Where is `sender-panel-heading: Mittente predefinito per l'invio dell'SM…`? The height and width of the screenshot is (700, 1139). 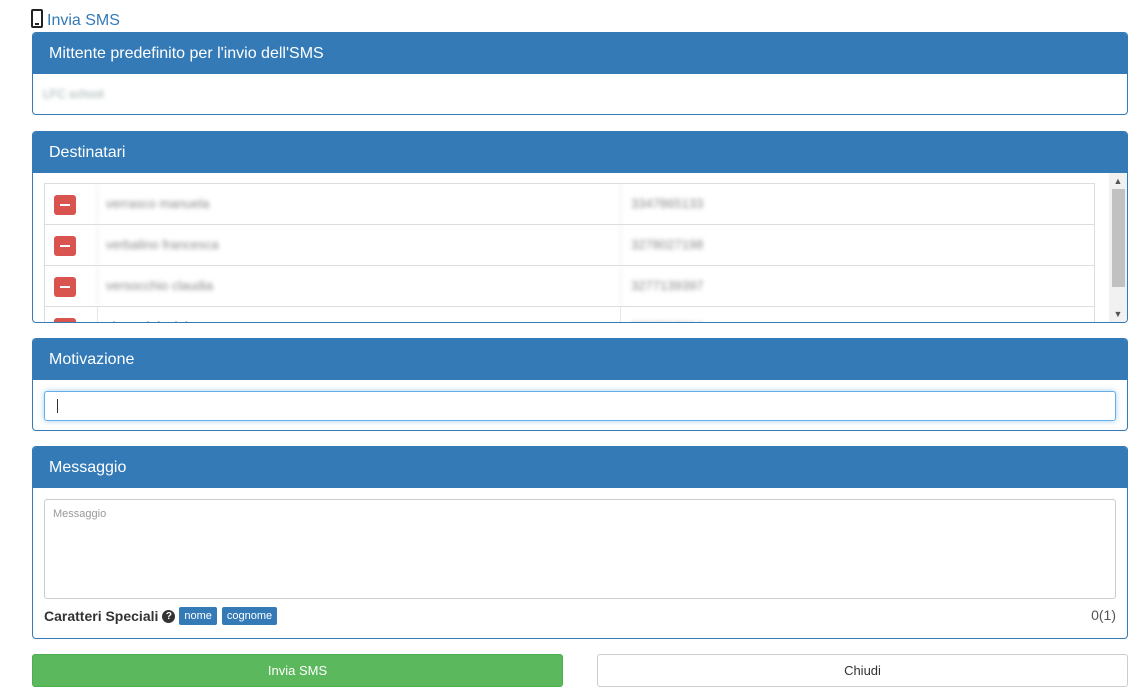 sender-panel-heading: Mittente predefinito per l'invio dell'SM… is located at coordinates (580, 53).